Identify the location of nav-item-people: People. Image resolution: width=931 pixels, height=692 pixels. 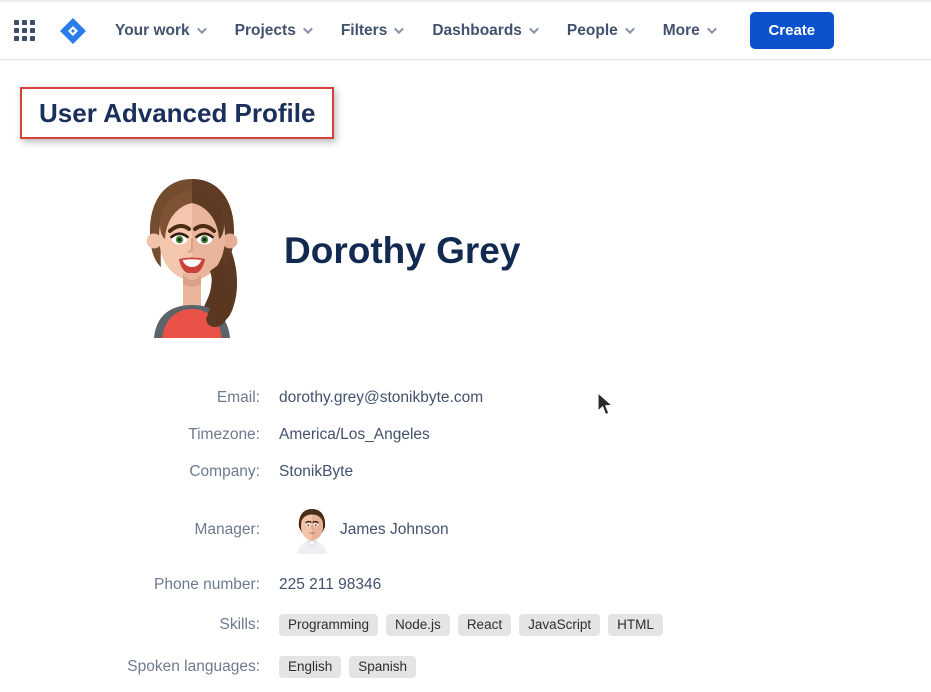
(600, 30).